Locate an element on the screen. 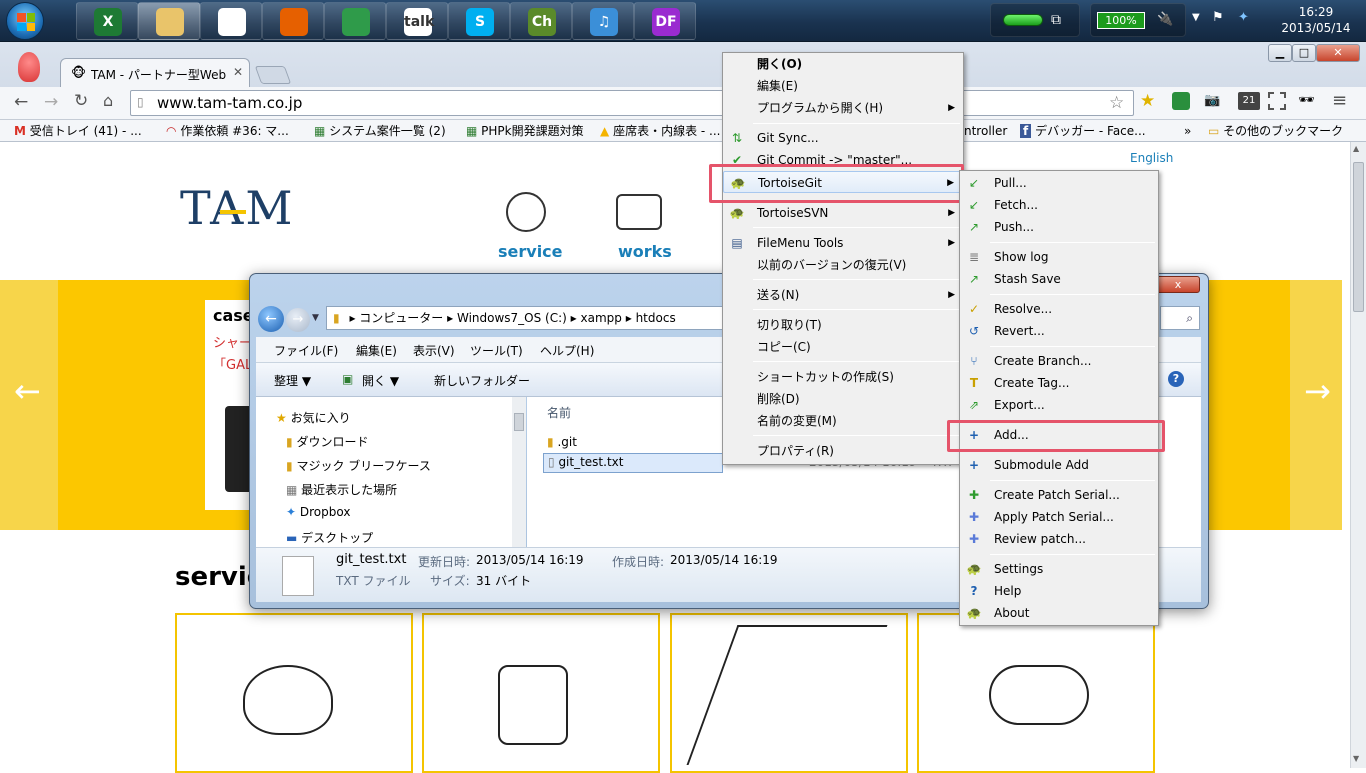  network-tray: ⧉ is located at coordinates (1035, 20).